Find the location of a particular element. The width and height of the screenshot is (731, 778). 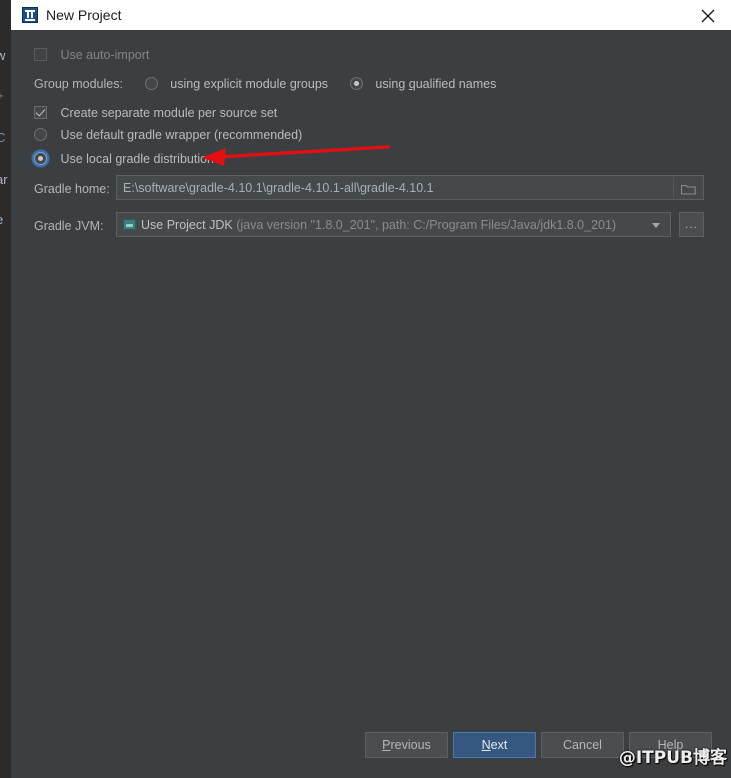

radio-default-gradle-wrapper is located at coordinates (40, 134).